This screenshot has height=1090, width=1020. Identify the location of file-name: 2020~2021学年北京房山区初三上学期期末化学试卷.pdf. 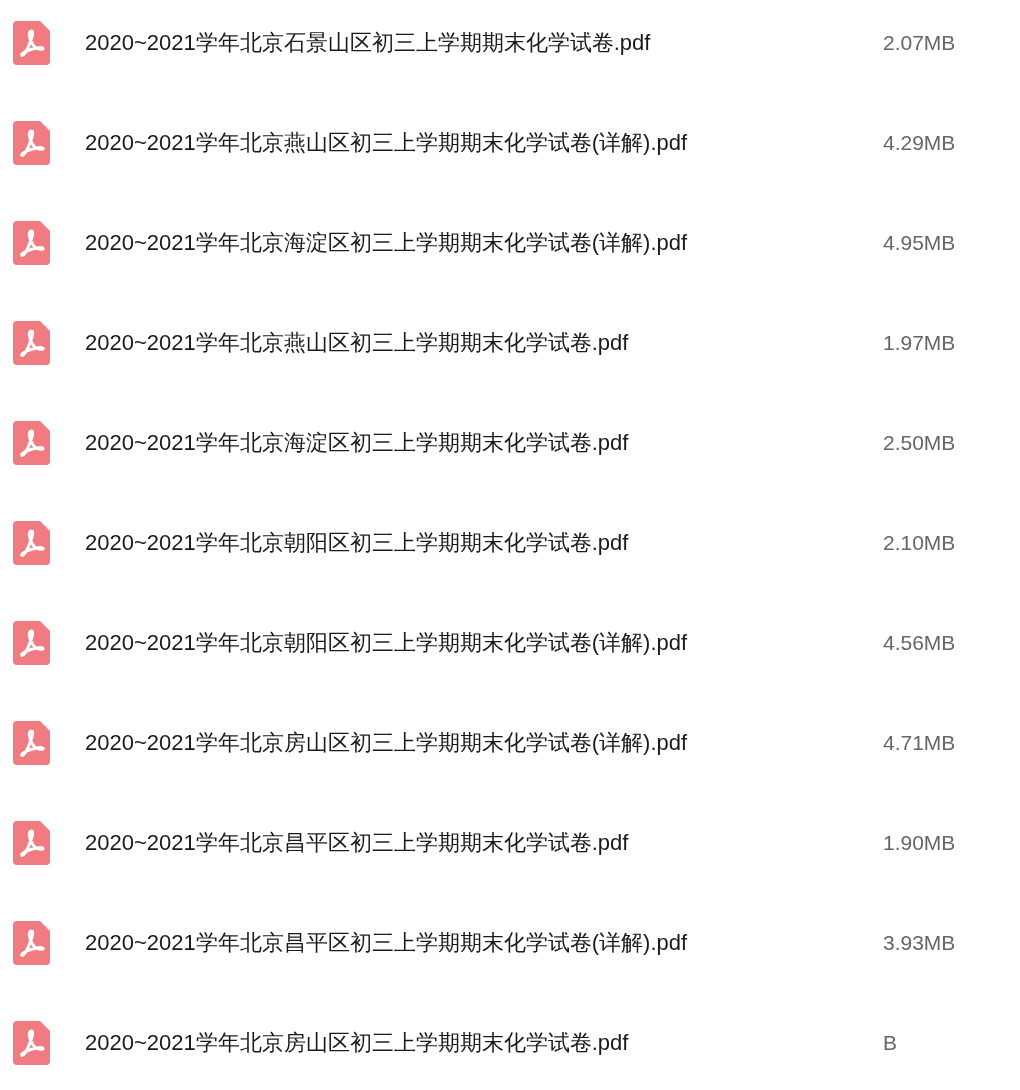
(484, 1043).